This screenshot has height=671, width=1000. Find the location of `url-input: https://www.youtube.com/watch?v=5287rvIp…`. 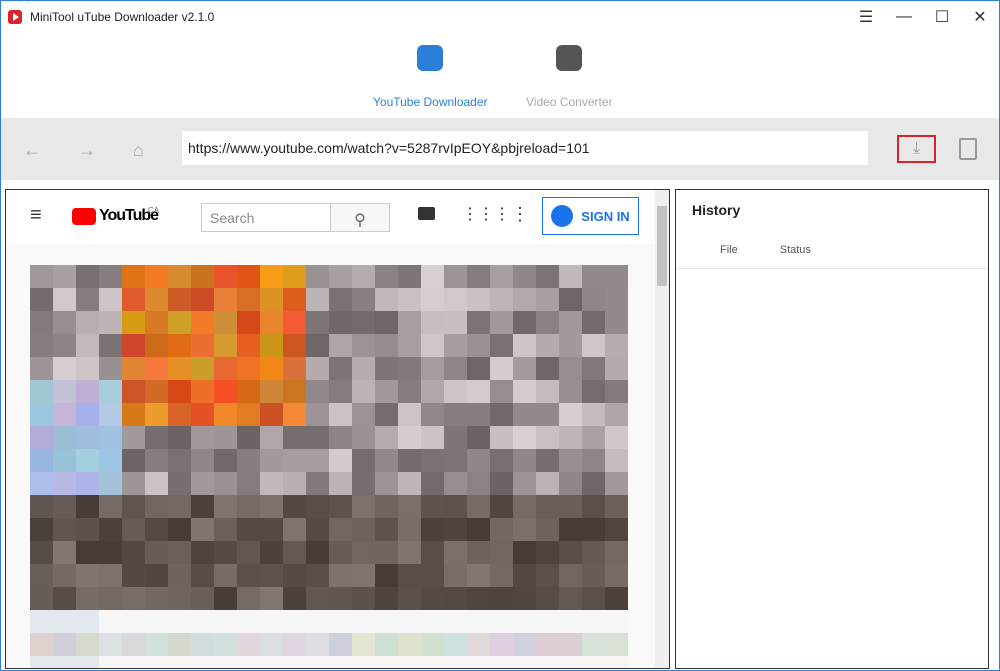

url-input: https://www.youtube.com/watch?v=5287rvIp… is located at coordinates (525, 148).